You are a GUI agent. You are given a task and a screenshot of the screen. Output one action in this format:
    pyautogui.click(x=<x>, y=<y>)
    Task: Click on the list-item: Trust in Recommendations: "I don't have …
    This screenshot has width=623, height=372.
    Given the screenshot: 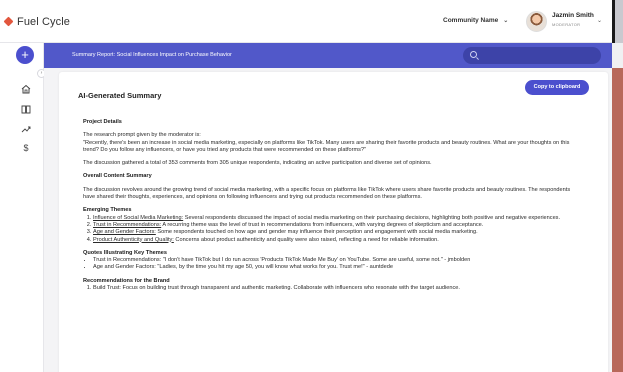 What is the action you would take?
    pyautogui.click(x=338, y=260)
    